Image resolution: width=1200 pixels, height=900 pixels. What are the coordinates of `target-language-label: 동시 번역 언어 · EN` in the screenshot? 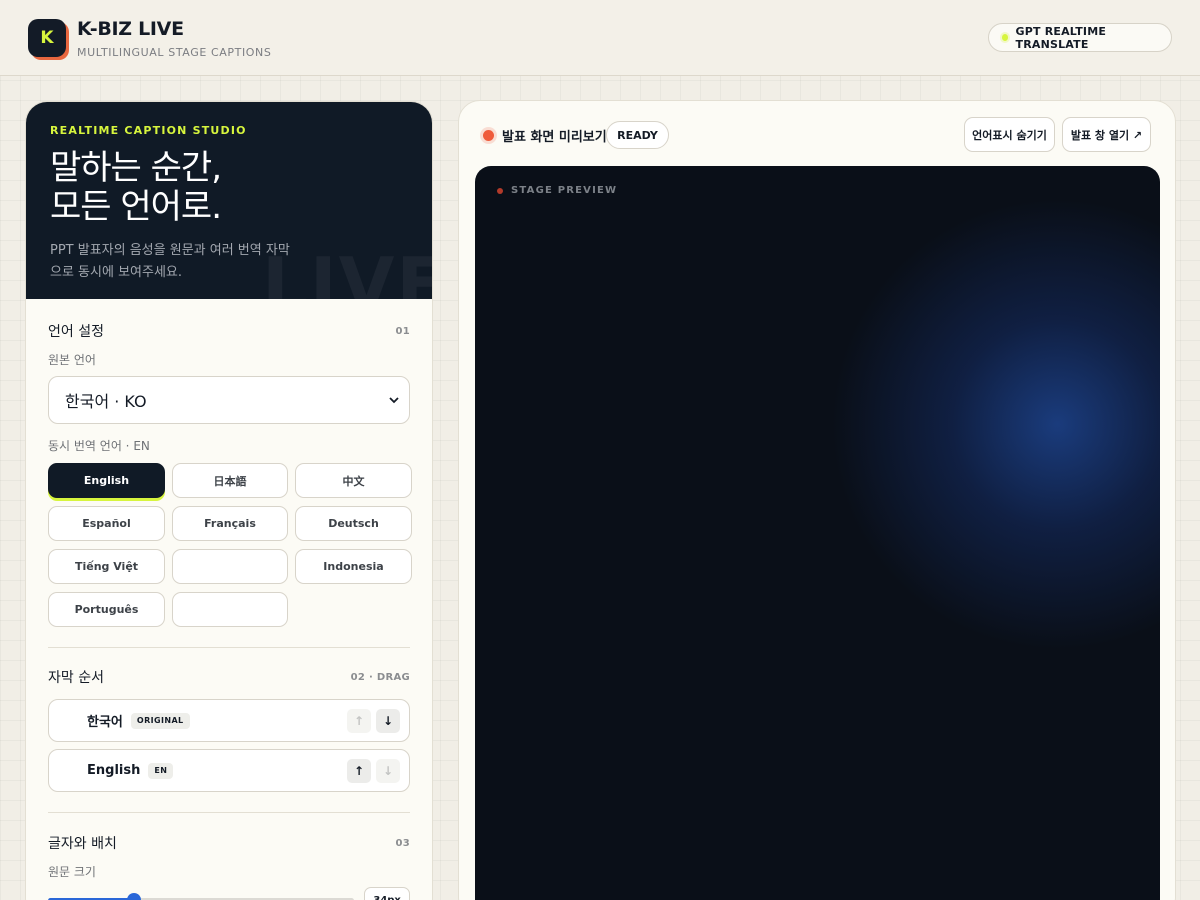 It's located at (99, 446).